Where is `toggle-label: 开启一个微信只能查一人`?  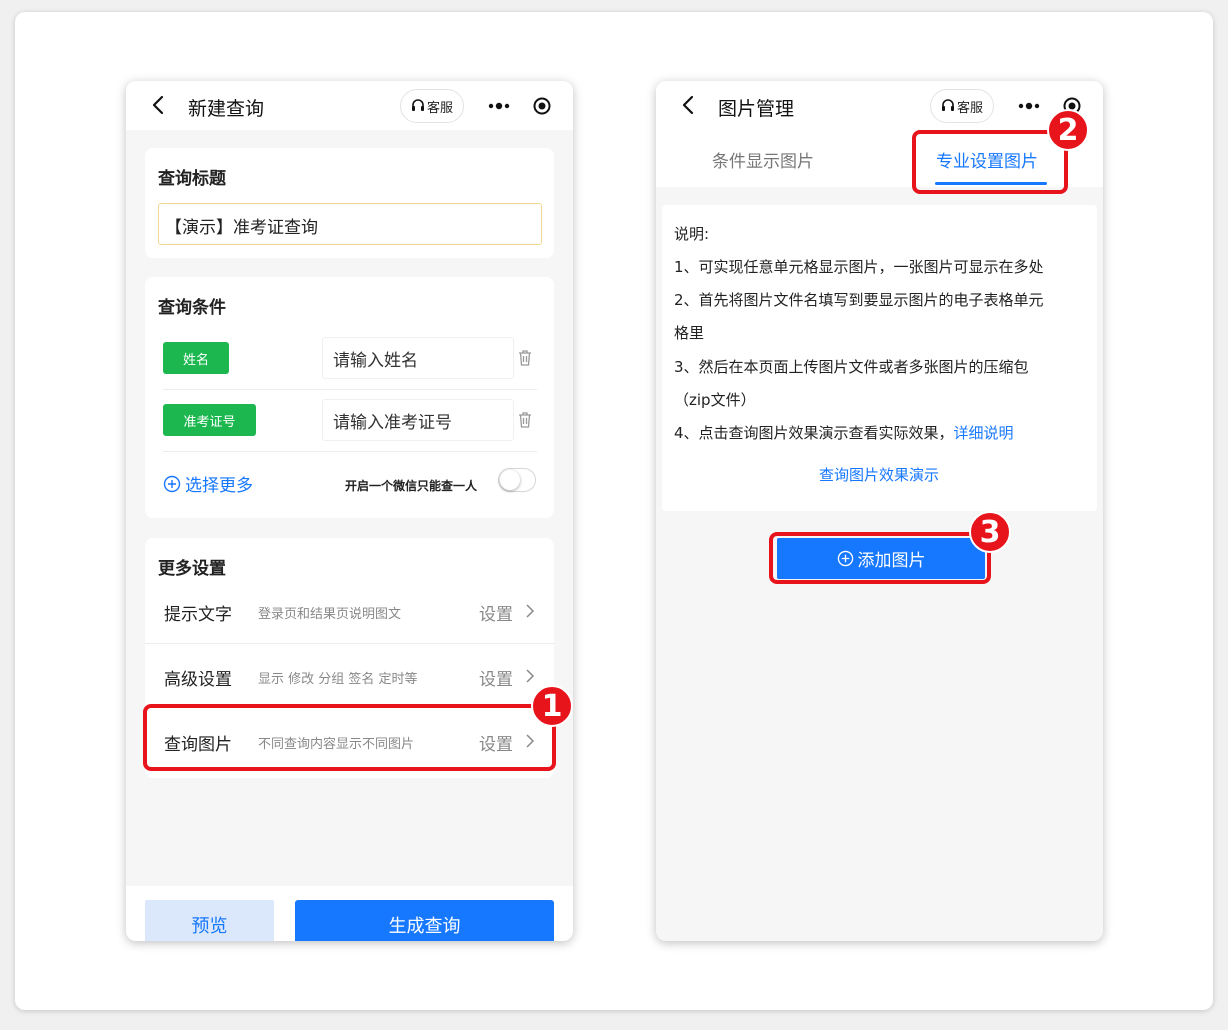 toggle-label: 开启一个微信只能查一人 is located at coordinates (411, 486).